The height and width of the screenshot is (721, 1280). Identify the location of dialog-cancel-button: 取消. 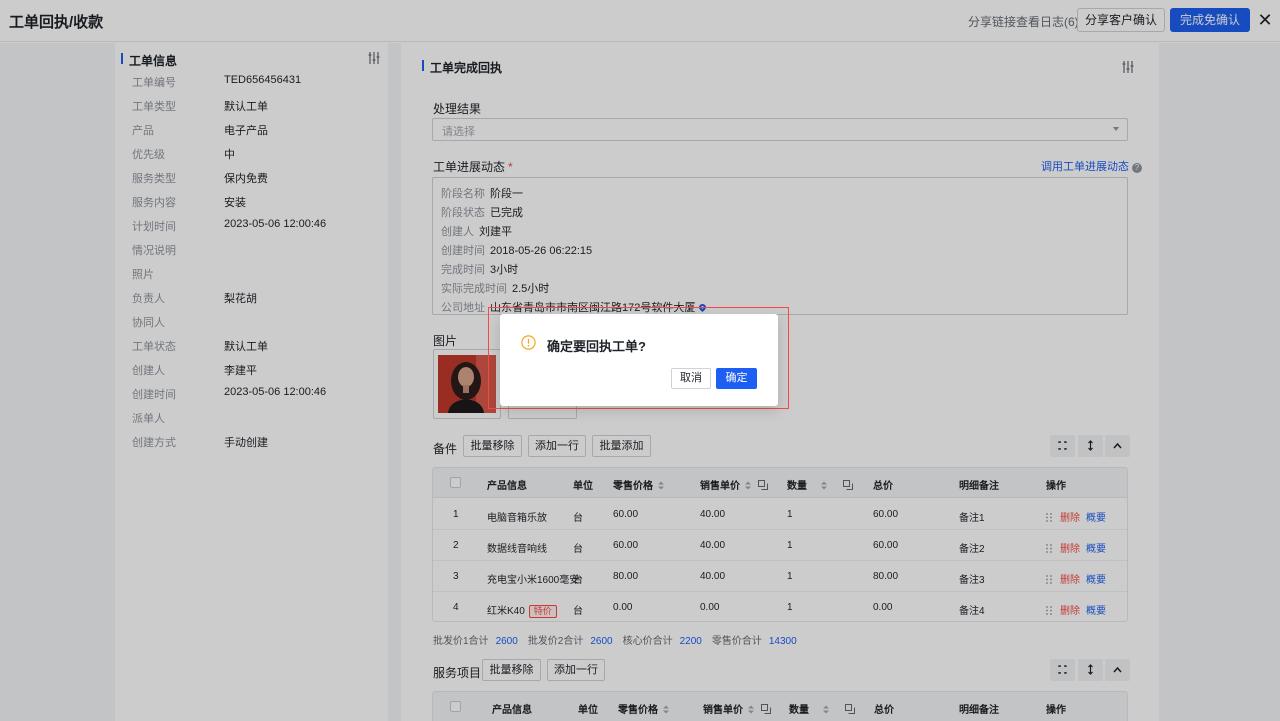
(691, 378).